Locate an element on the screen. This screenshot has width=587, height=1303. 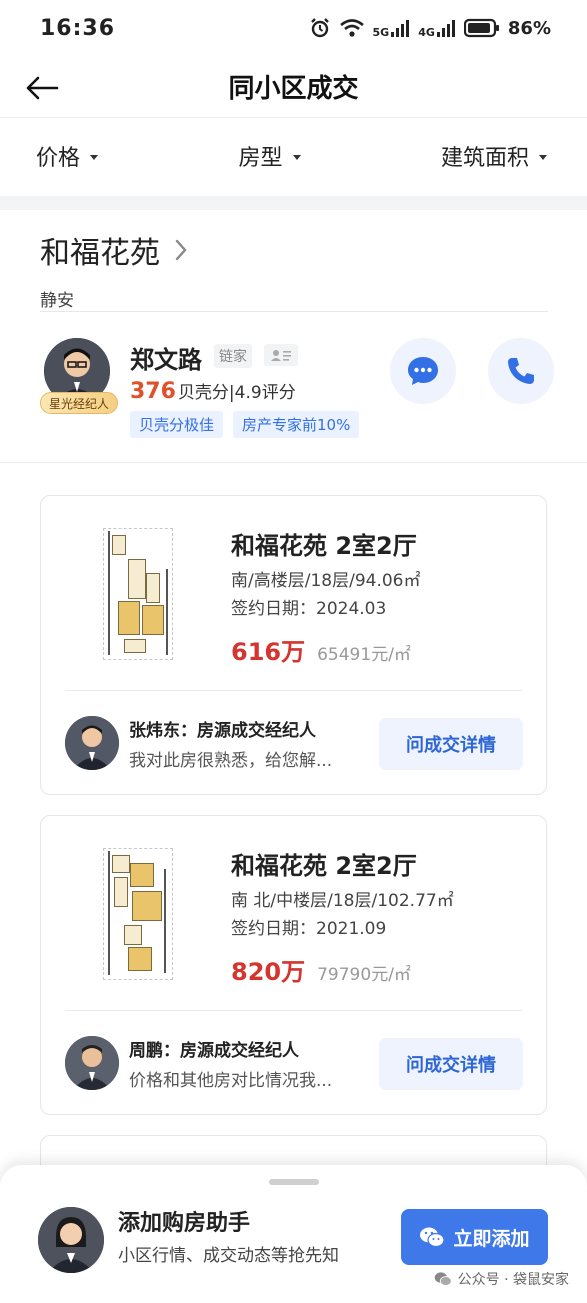
assistant-subtitle: 小区行情、成交动态等抢先知 is located at coordinates (228, 1256).